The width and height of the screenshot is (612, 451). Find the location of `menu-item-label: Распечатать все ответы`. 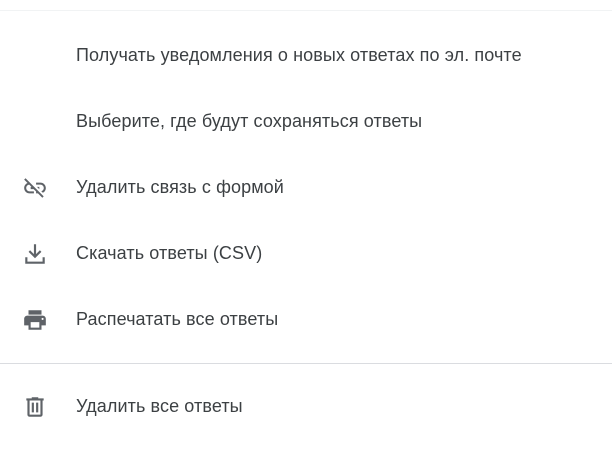

menu-item-label: Распечатать все ответы is located at coordinates (177, 319).